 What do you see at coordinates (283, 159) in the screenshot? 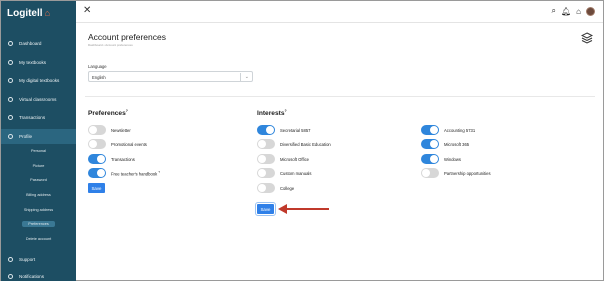
I see `toggle-microsoft-office: Microsoft Office` at bounding box center [283, 159].